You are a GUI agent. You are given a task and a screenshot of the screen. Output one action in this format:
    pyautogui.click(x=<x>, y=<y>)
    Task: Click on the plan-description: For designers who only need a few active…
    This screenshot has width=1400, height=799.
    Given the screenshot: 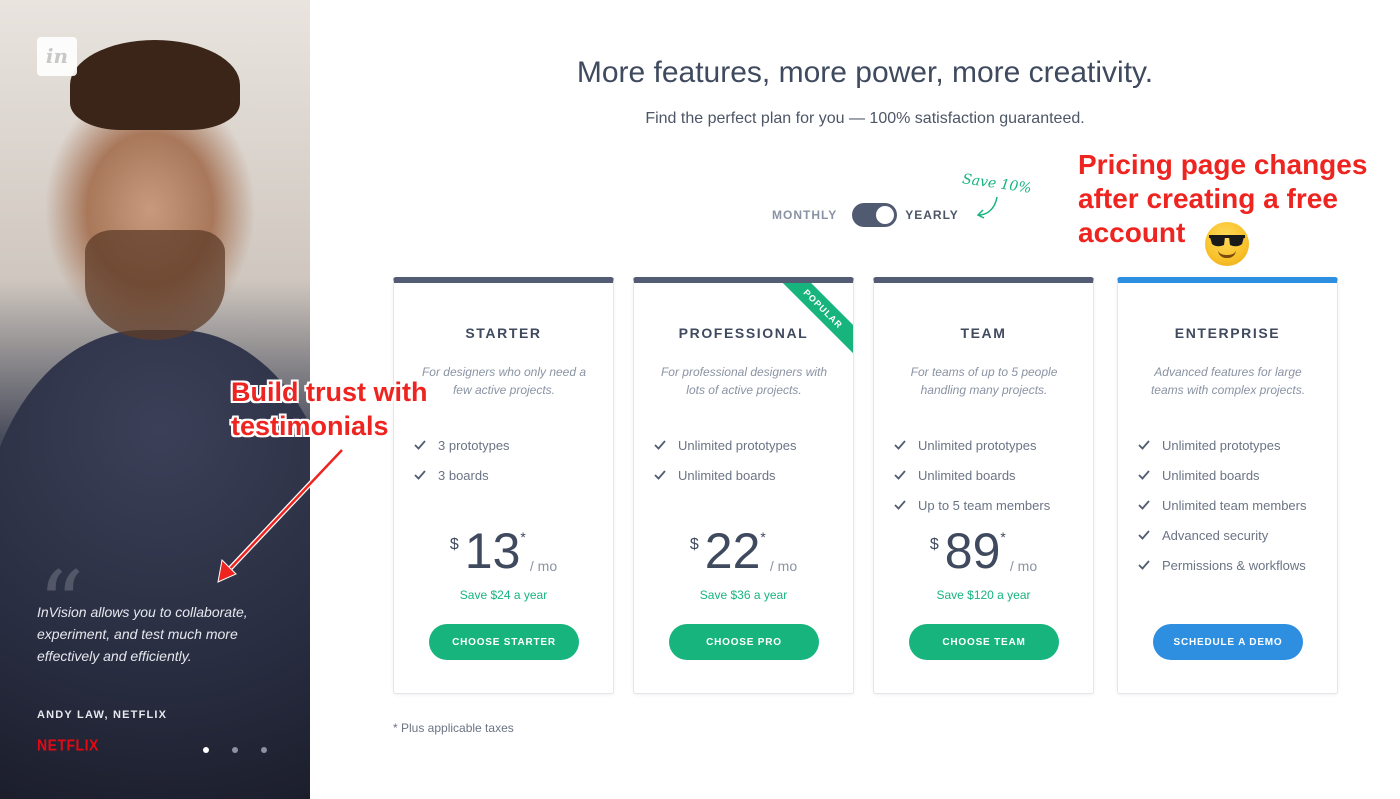 What is the action you would take?
    pyautogui.click(x=504, y=381)
    